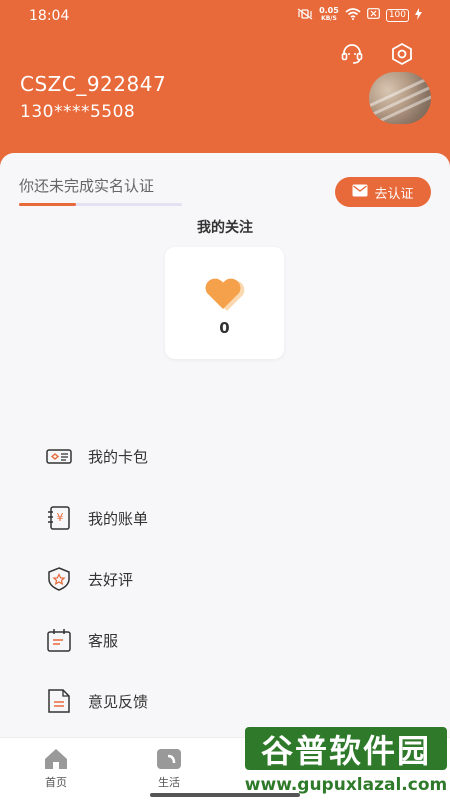 The width and height of the screenshot is (450, 801). I want to click on home-icon, so click(56, 759).